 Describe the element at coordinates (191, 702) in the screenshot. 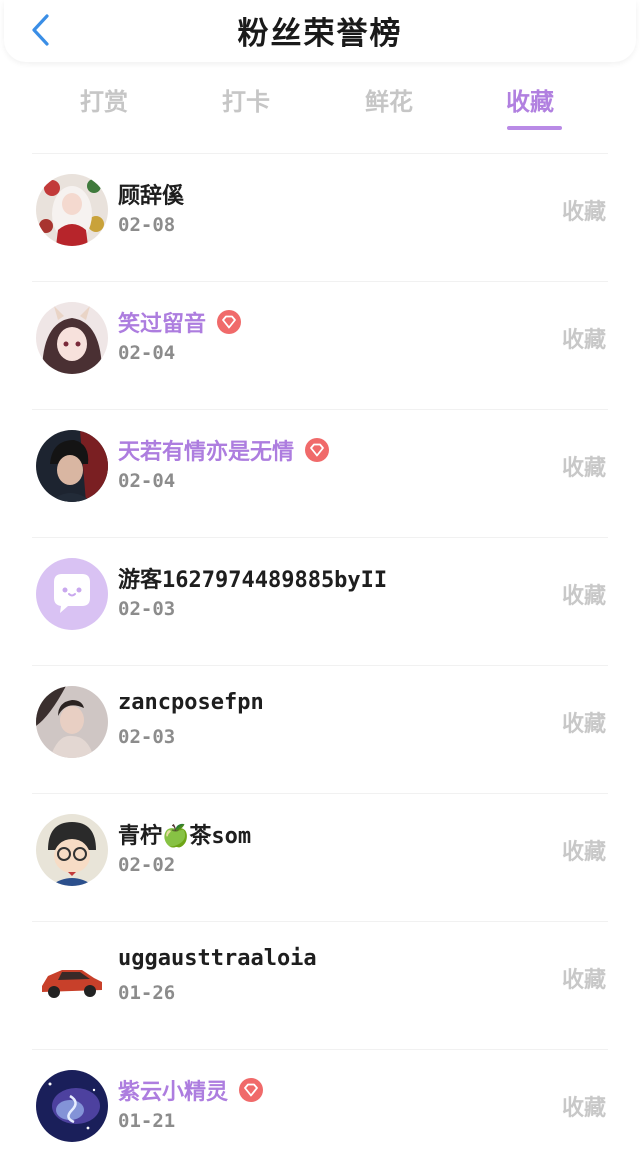

I see `fan-name: zancposefpn` at that location.